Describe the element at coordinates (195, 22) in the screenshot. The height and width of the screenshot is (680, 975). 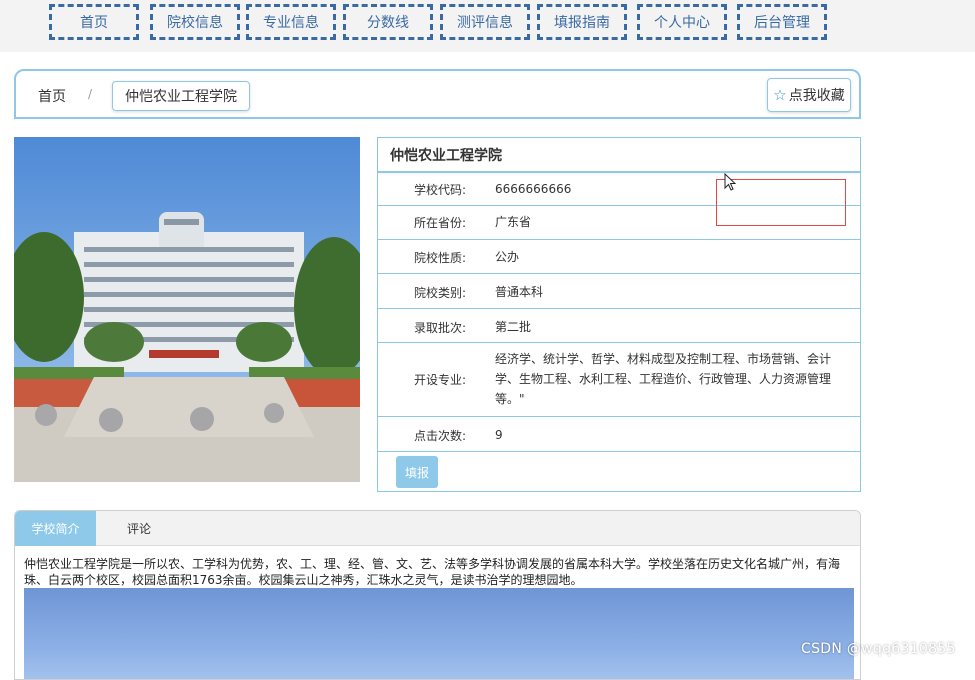
I see `nav-schools: 院校信息` at that location.